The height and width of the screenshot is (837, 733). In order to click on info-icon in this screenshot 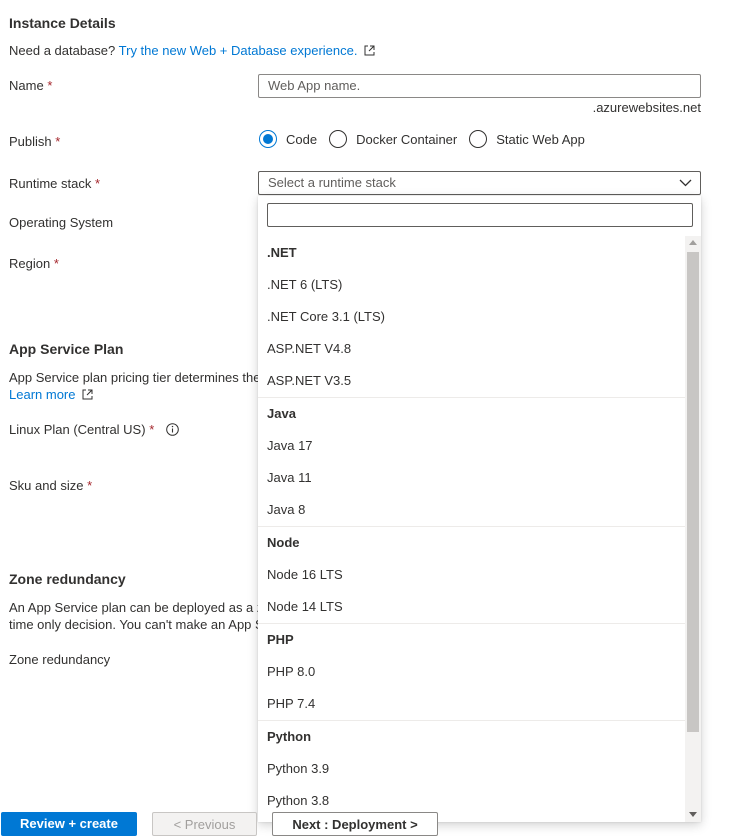, I will do `click(172, 429)`.